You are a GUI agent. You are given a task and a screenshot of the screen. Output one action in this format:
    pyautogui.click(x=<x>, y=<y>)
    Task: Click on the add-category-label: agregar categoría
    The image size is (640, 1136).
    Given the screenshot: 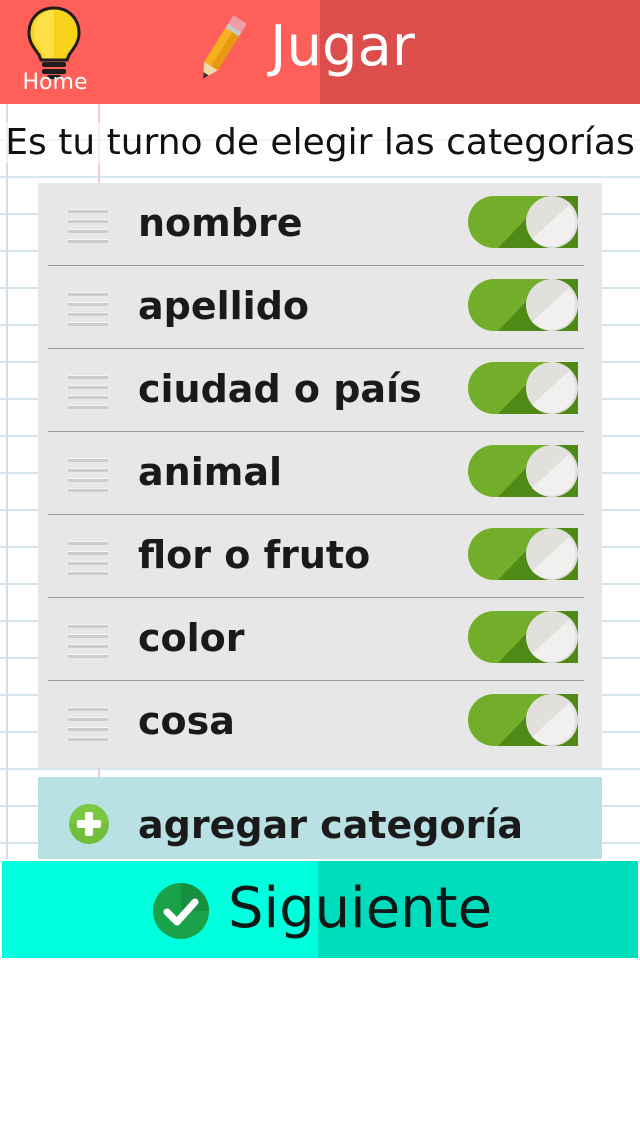 What is the action you would take?
    pyautogui.click(x=330, y=825)
    